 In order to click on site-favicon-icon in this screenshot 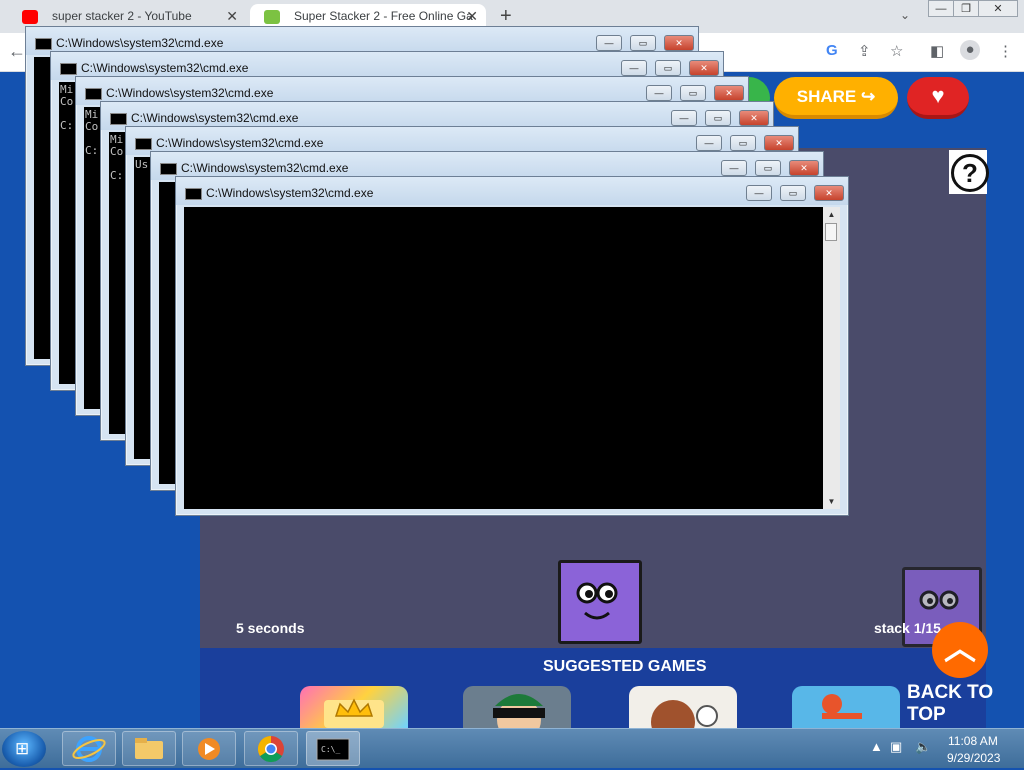, I will do `click(272, 17)`.